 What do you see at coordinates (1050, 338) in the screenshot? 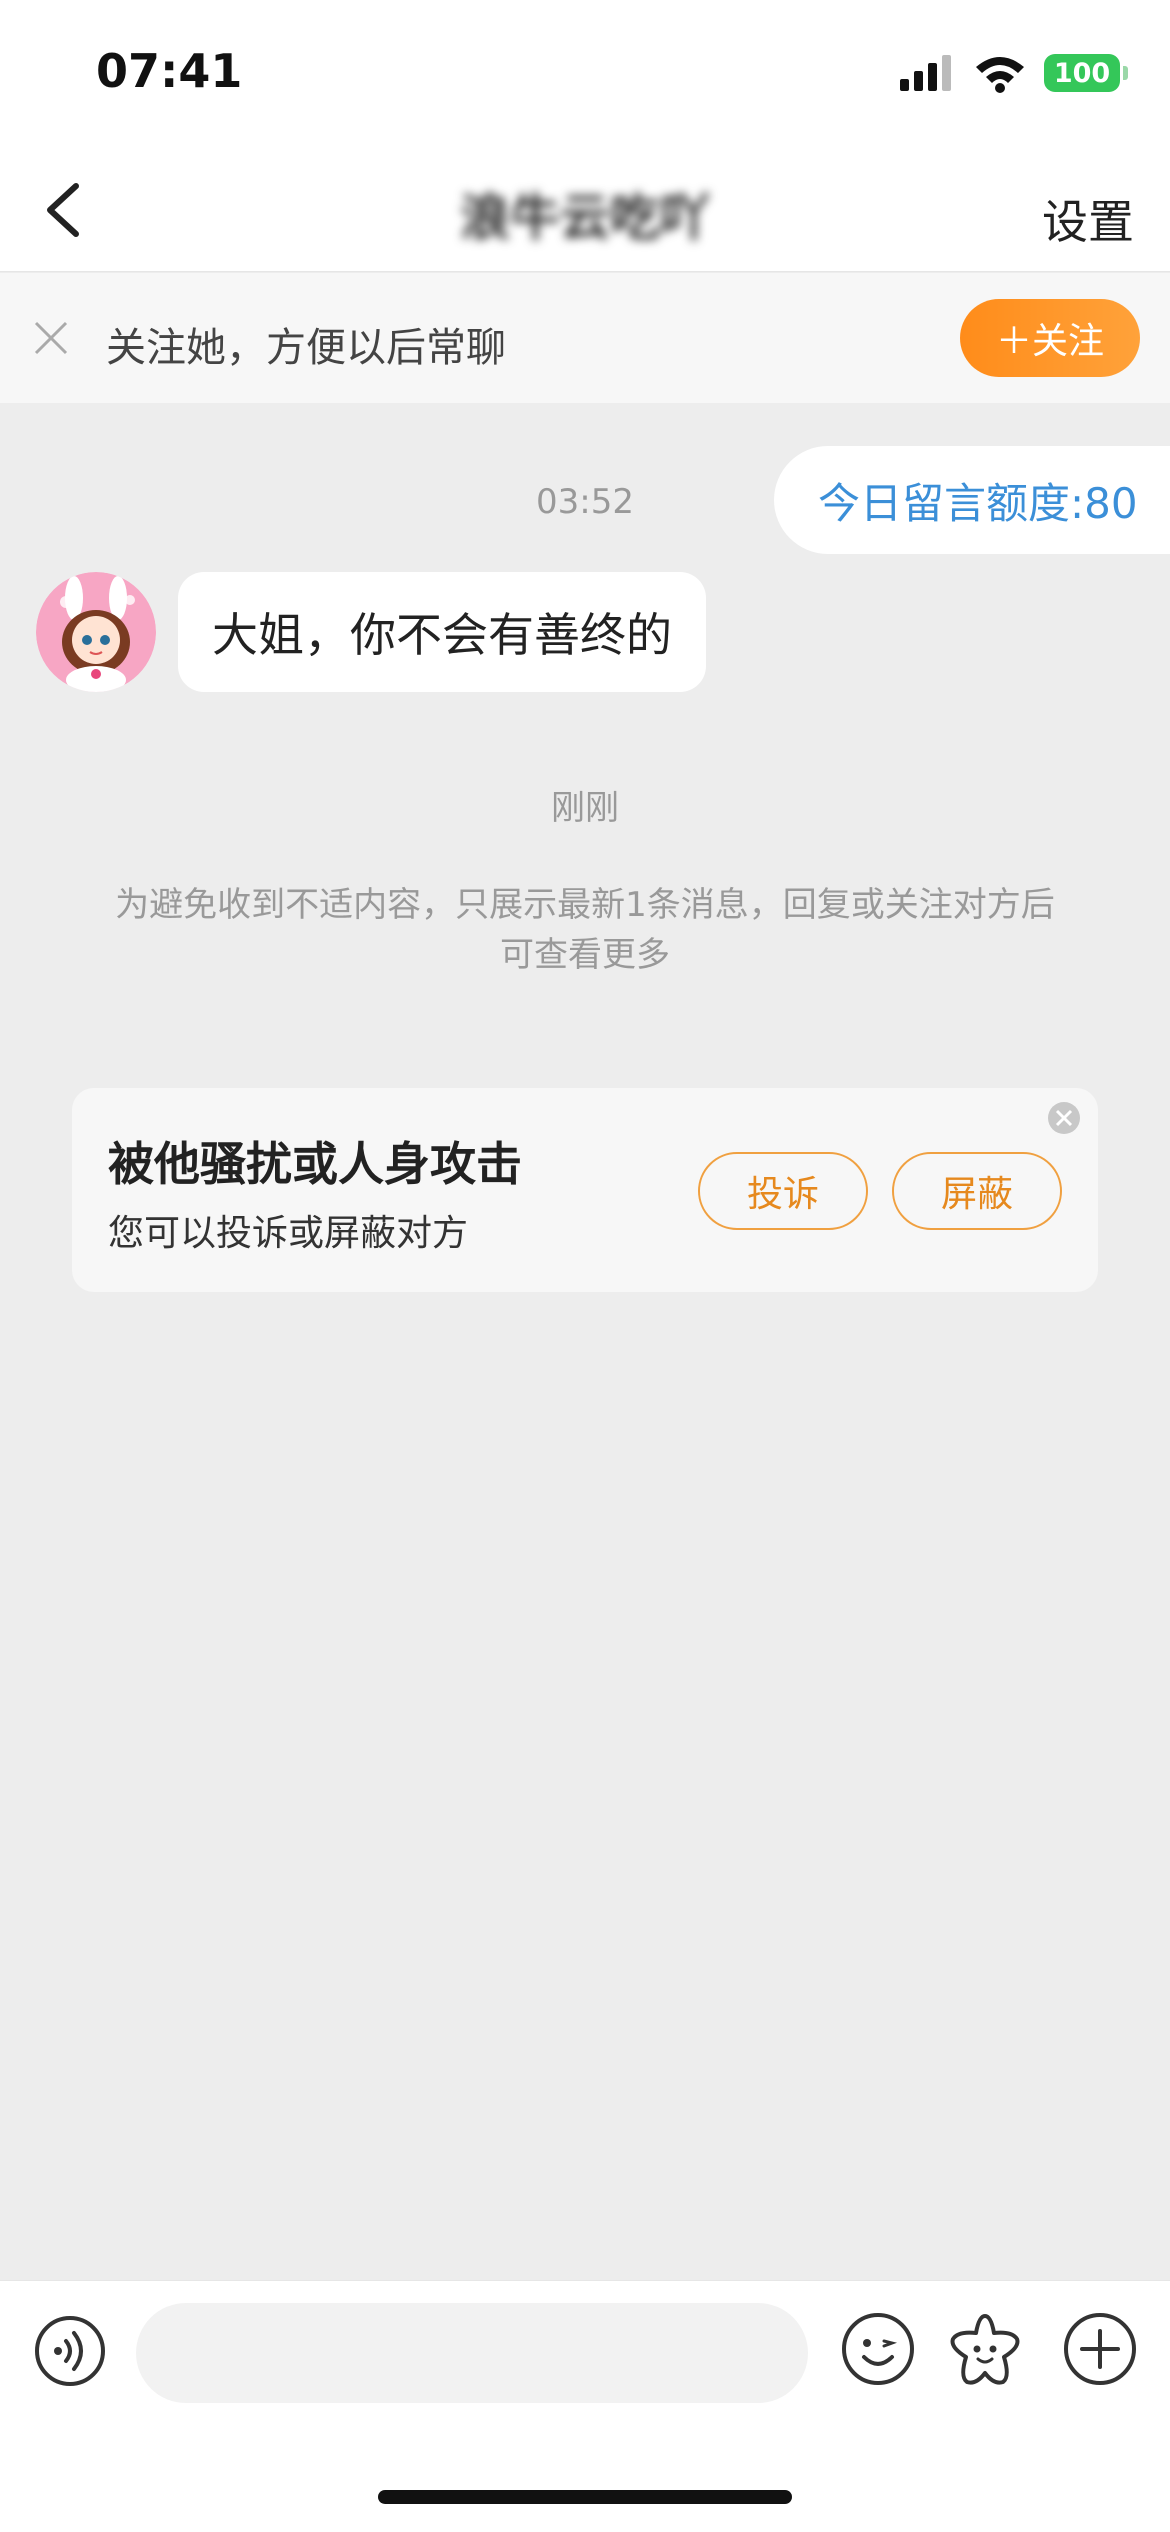
I see `follow-button: ＋关注` at bounding box center [1050, 338].